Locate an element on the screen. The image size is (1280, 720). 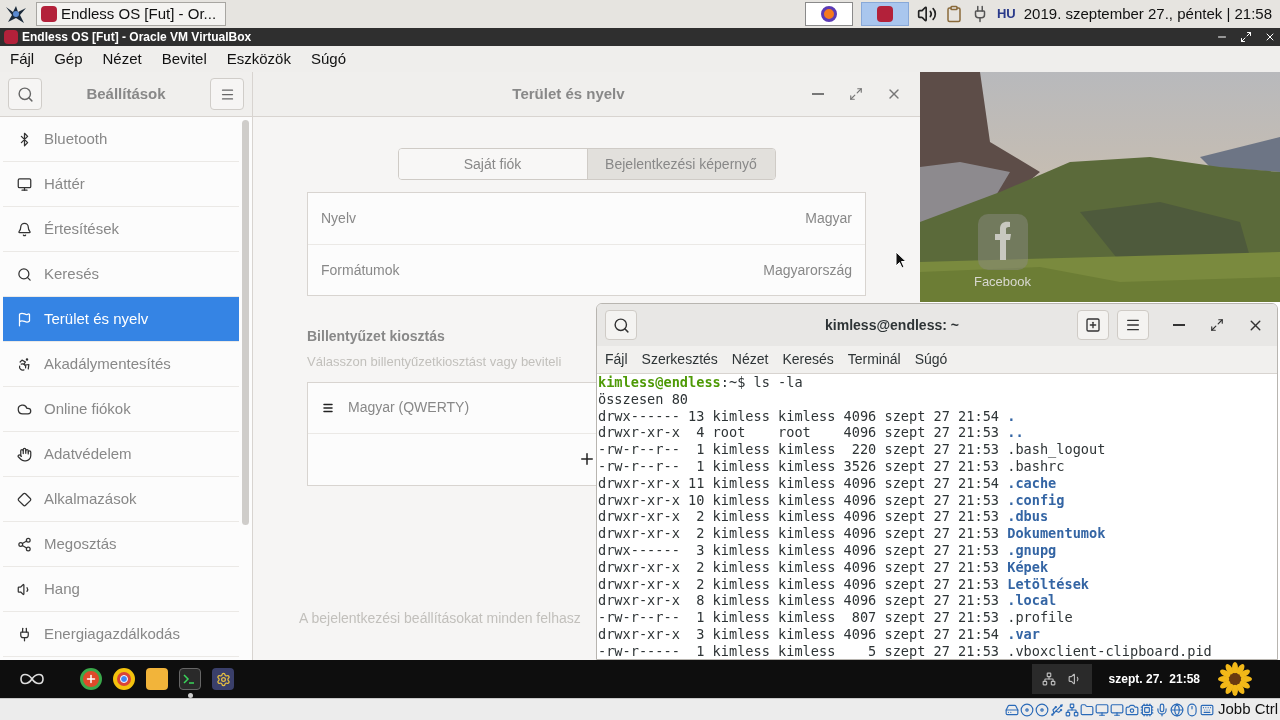
file-name: .vboxclient-clipboard.pid is located at coordinates (1109, 650).